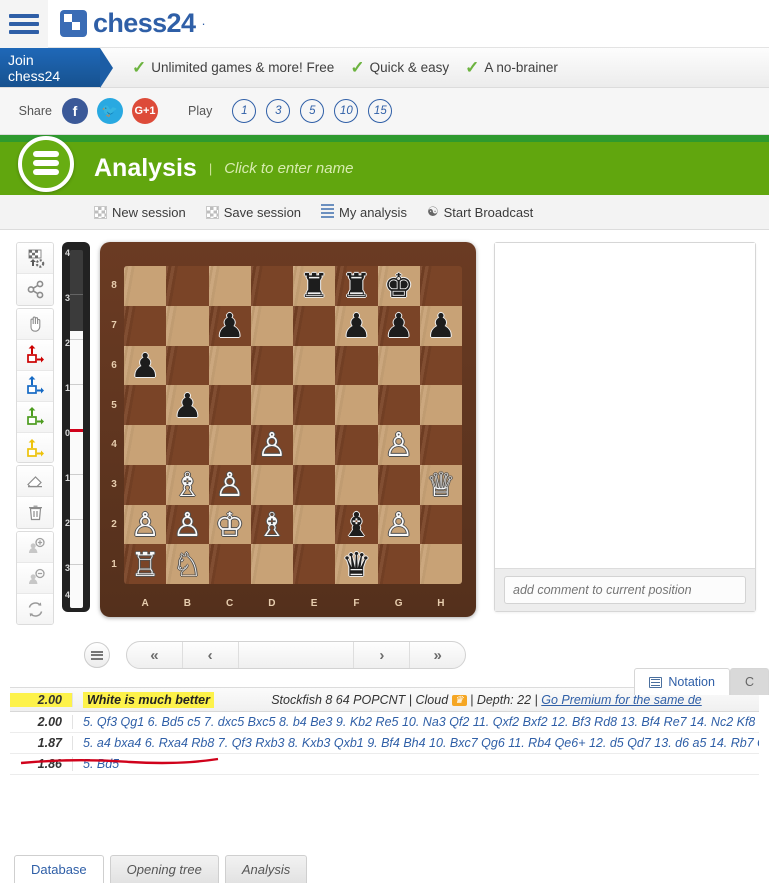 The width and height of the screenshot is (769, 883). What do you see at coordinates (110, 111) in the screenshot?
I see `twitter-share-icon: 🐦` at bounding box center [110, 111].